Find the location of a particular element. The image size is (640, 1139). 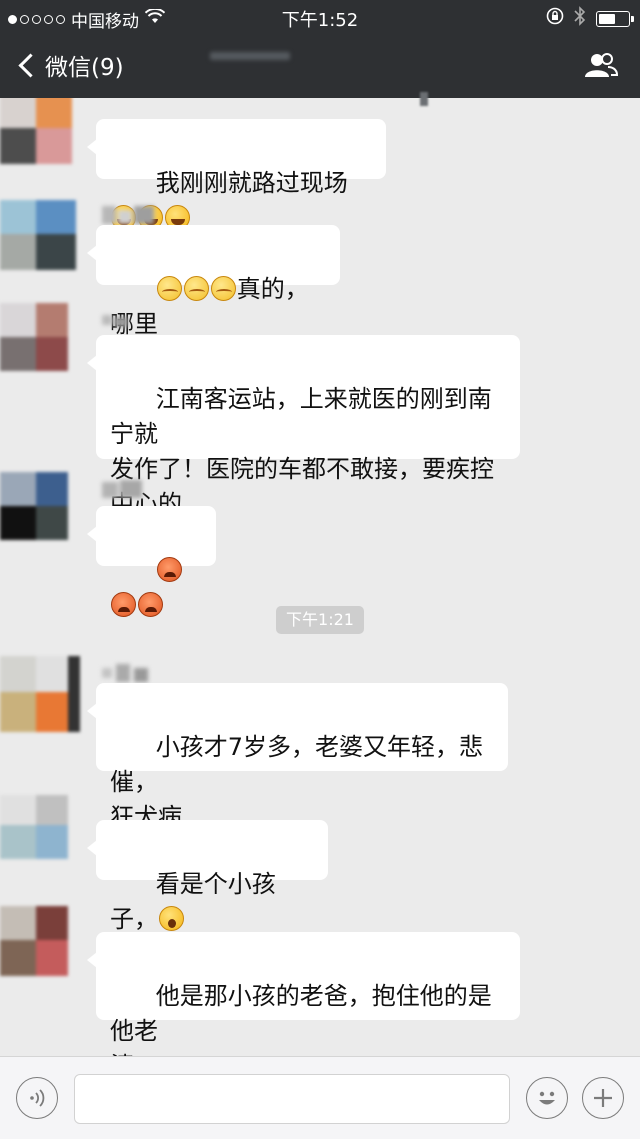

message-bubble: 我刚刚就路过现场 is located at coordinates (236, 174).